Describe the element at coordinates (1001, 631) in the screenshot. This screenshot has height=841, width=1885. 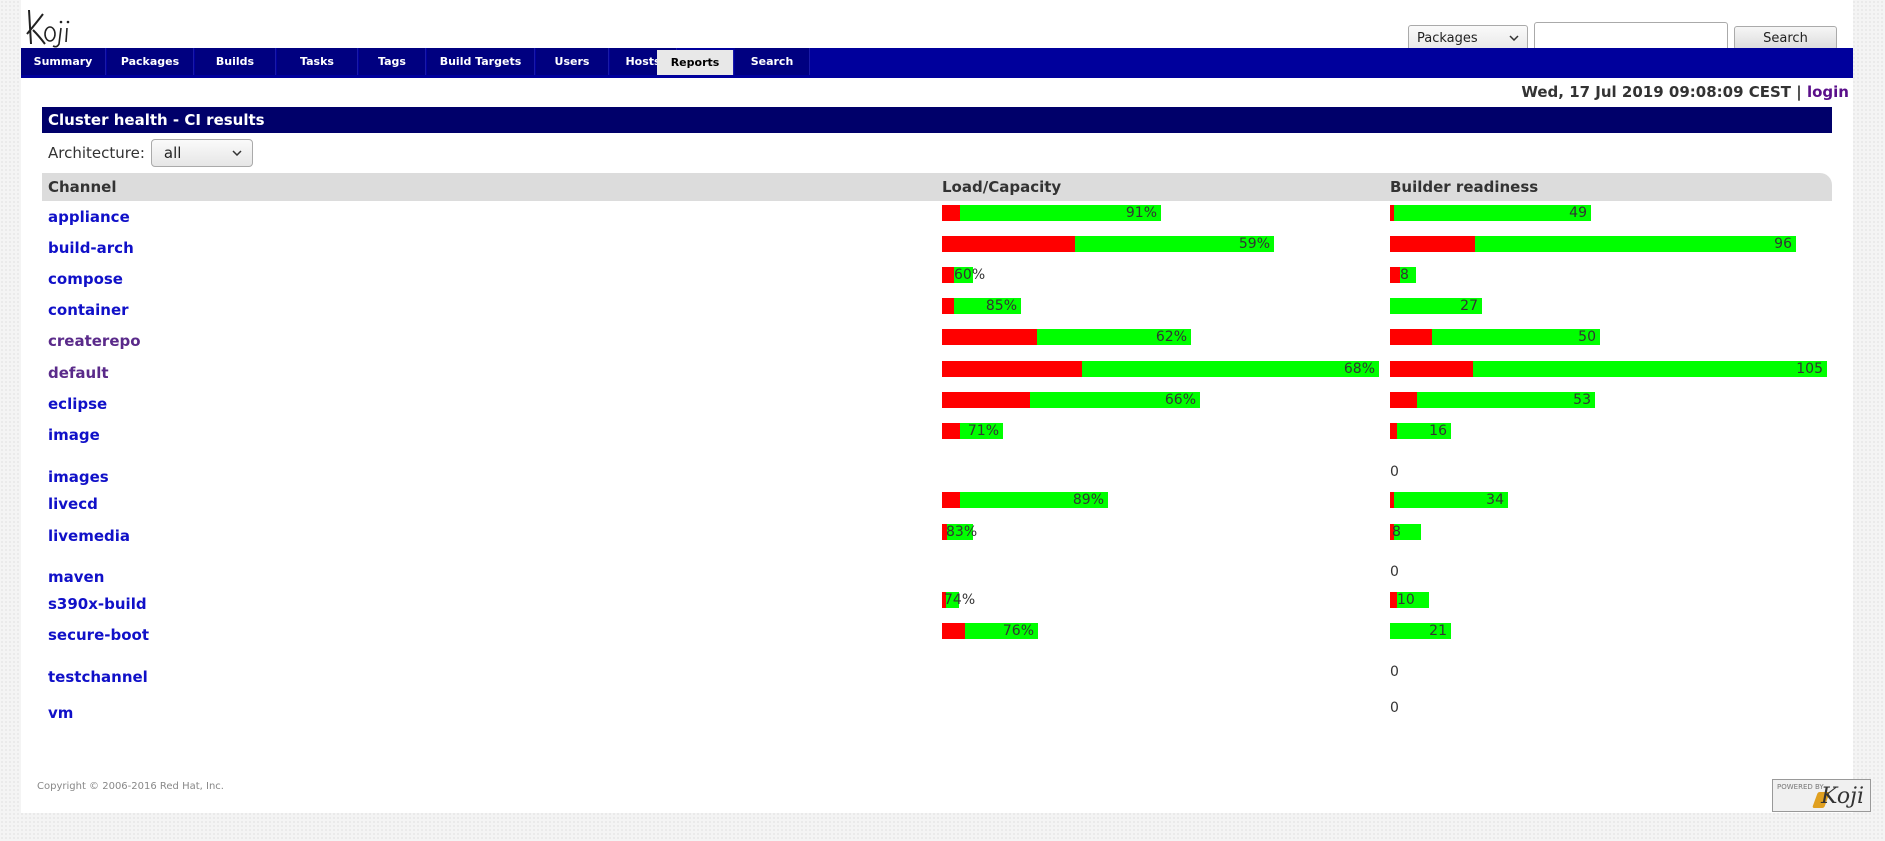
I see `load-bar-free: 76%` at that location.